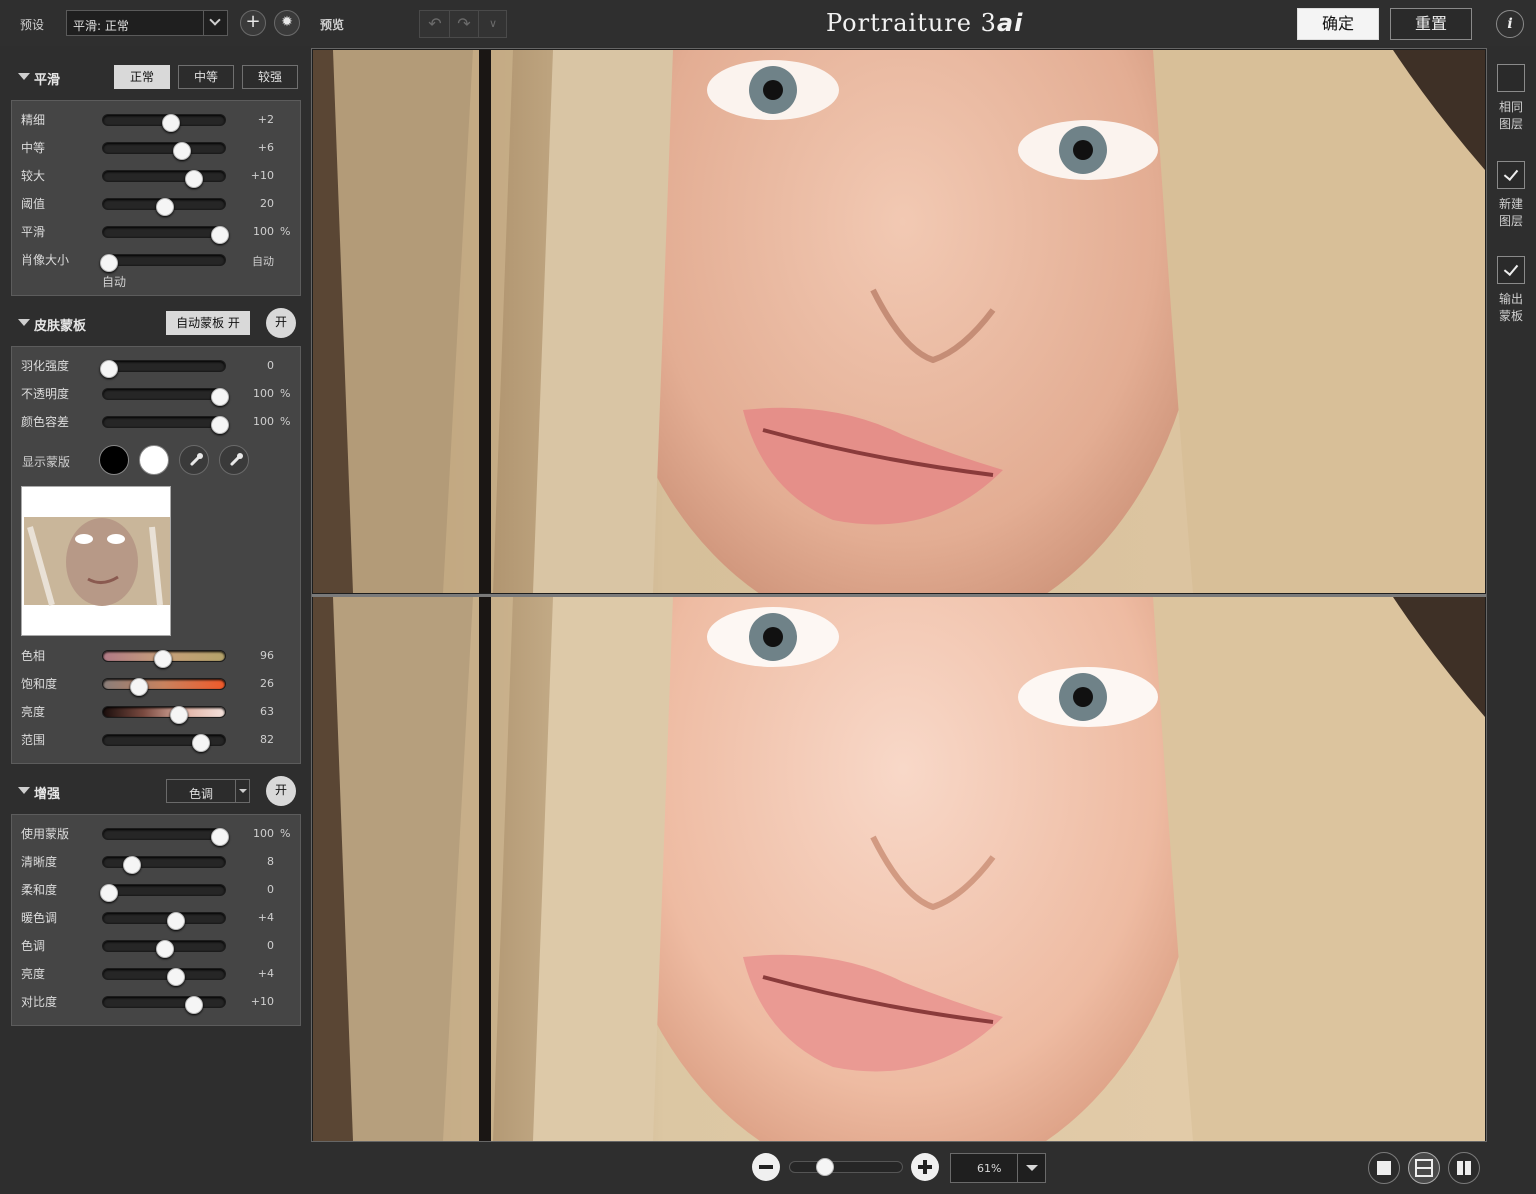  I want to click on mode-medium-button: 中等, so click(206, 77).